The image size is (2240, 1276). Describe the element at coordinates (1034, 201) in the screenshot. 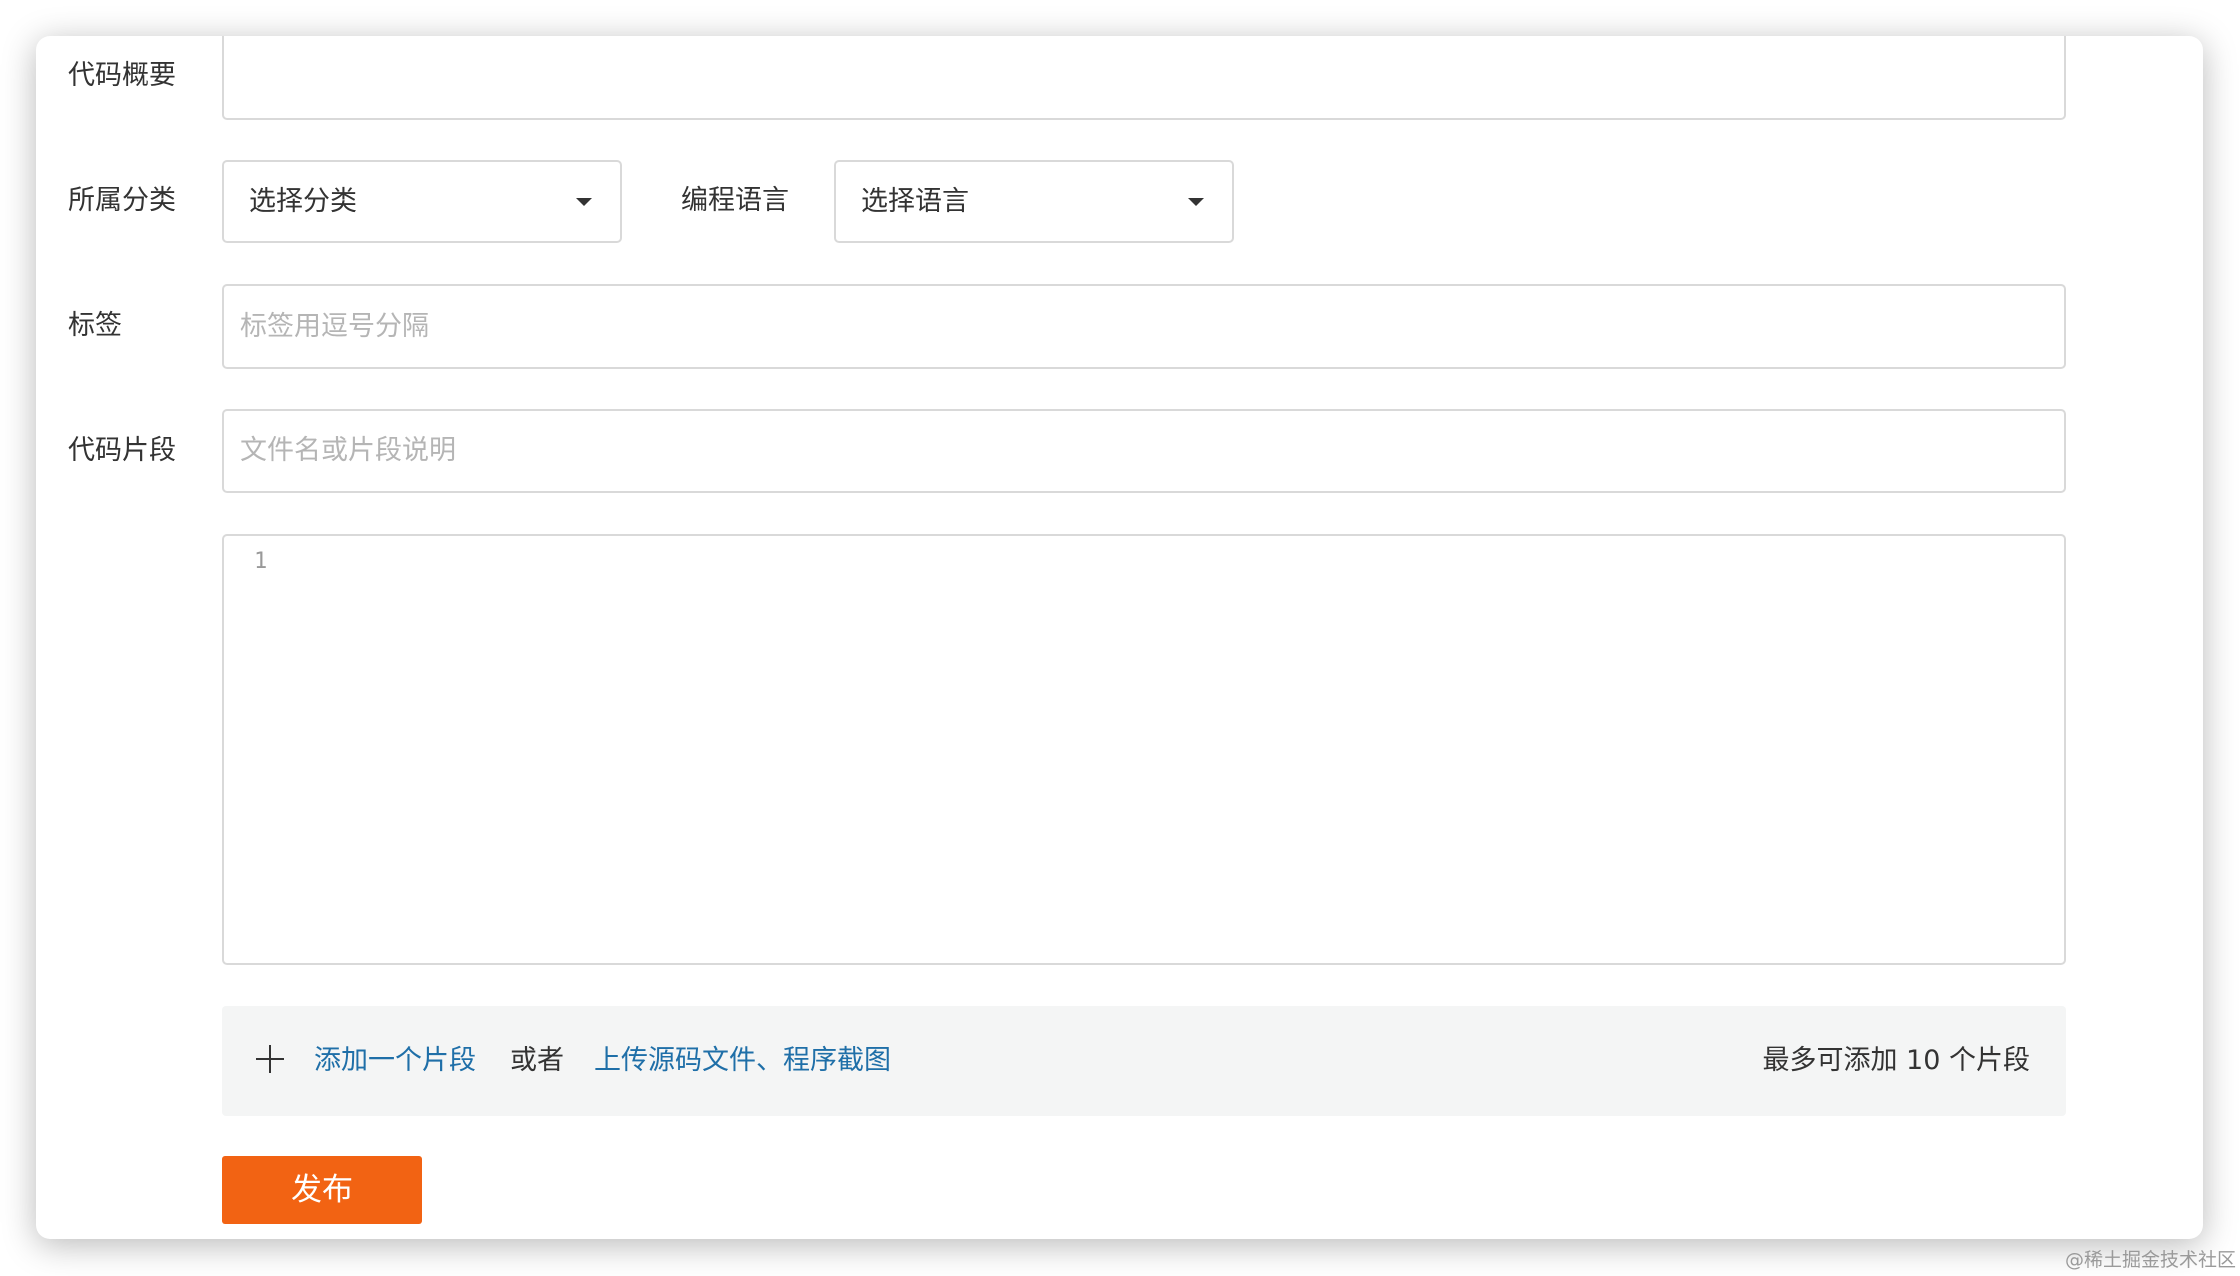

I see `language-select: 选择语言` at that location.